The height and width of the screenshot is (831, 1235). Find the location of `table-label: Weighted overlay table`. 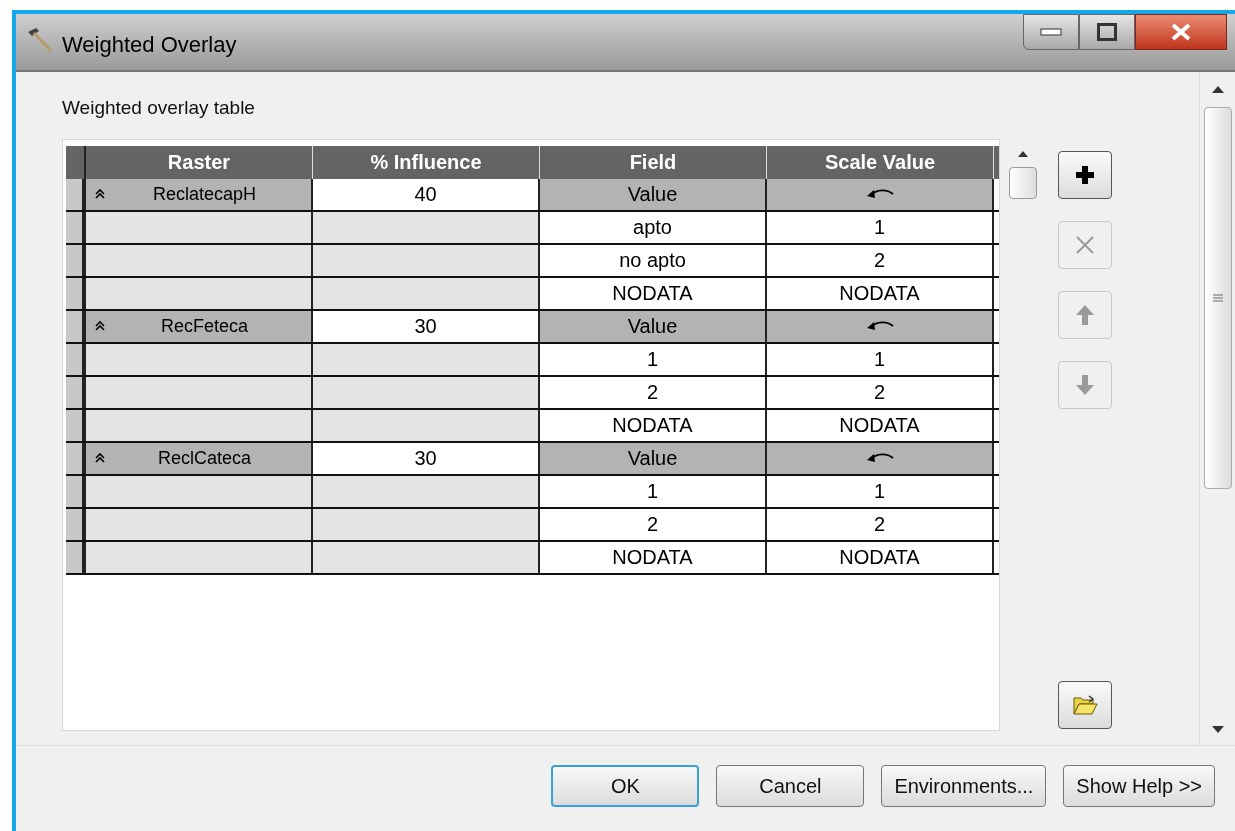

table-label: Weighted overlay table is located at coordinates (159, 108).